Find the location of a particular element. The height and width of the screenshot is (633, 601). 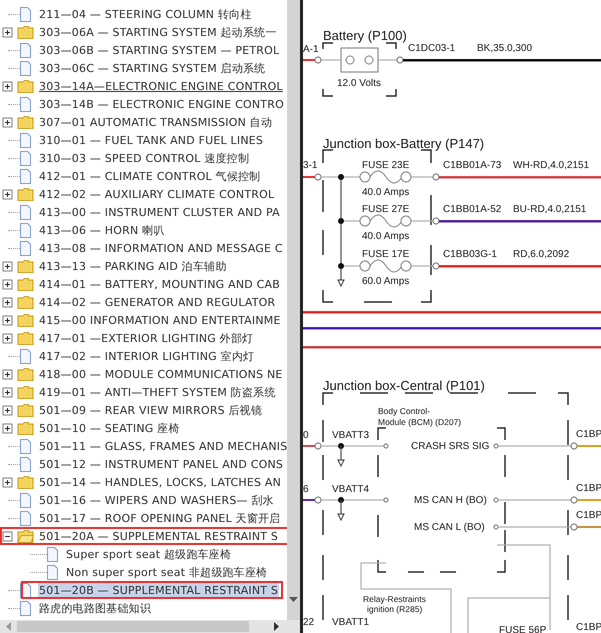

pin-label: 22 is located at coordinates (308, 622).